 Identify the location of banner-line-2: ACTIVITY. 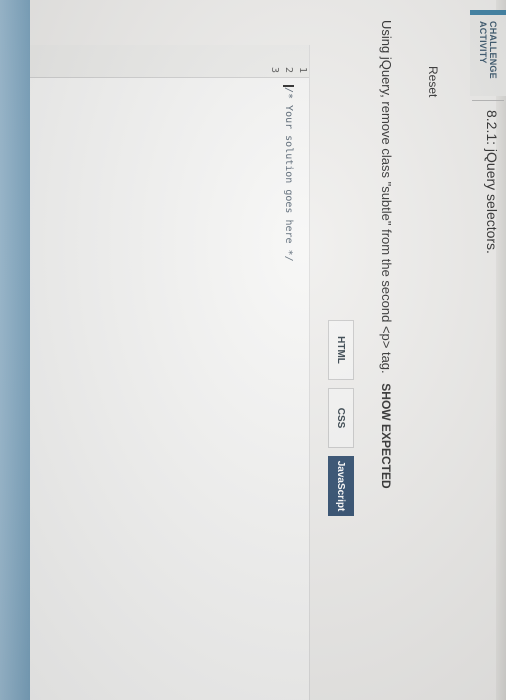
(483, 42).